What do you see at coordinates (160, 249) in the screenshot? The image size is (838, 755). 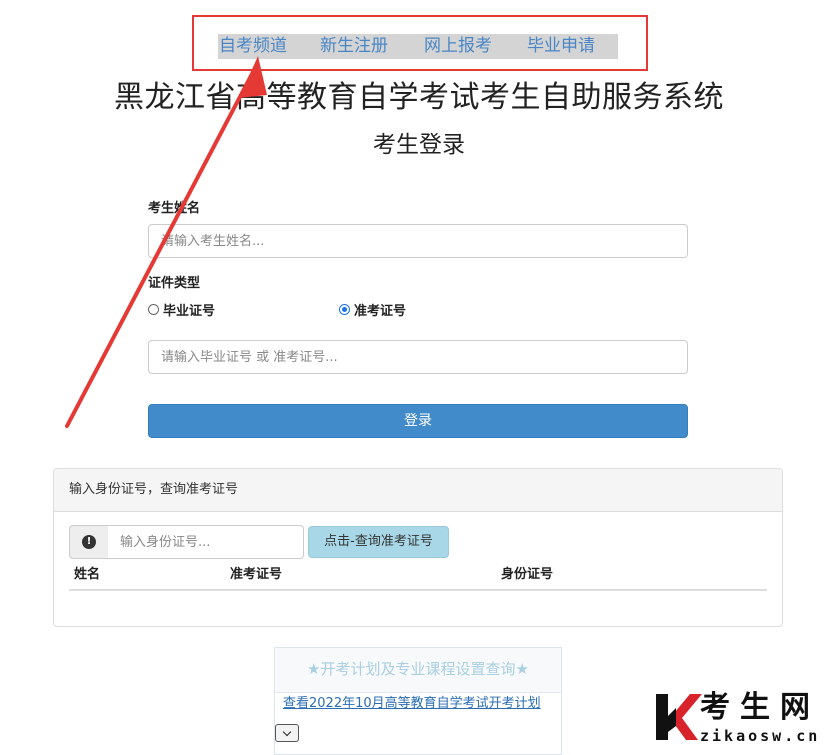 I see `arrow-shaft` at bounding box center [160, 249].